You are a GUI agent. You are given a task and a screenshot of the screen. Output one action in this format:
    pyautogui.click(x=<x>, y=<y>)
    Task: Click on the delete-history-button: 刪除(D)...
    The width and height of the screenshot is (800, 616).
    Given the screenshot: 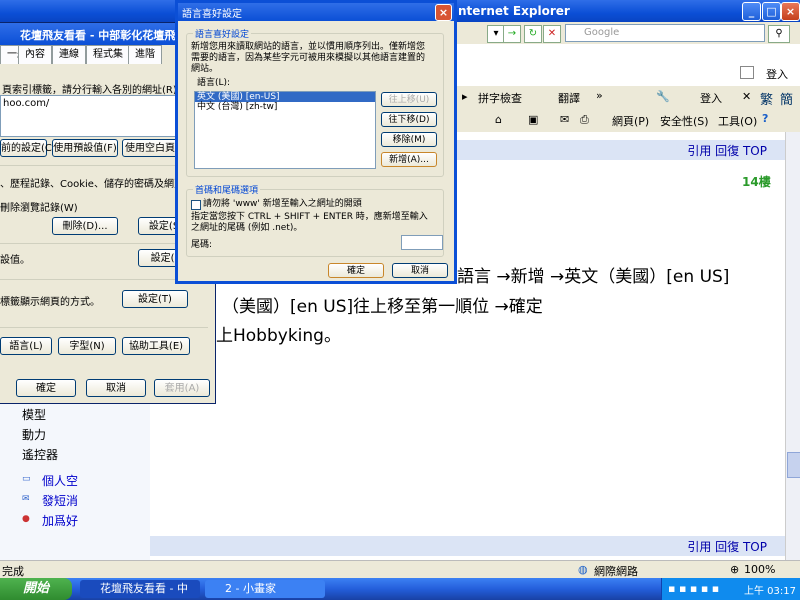 What is the action you would take?
    pyautogui.click(x=85, y=226)
    